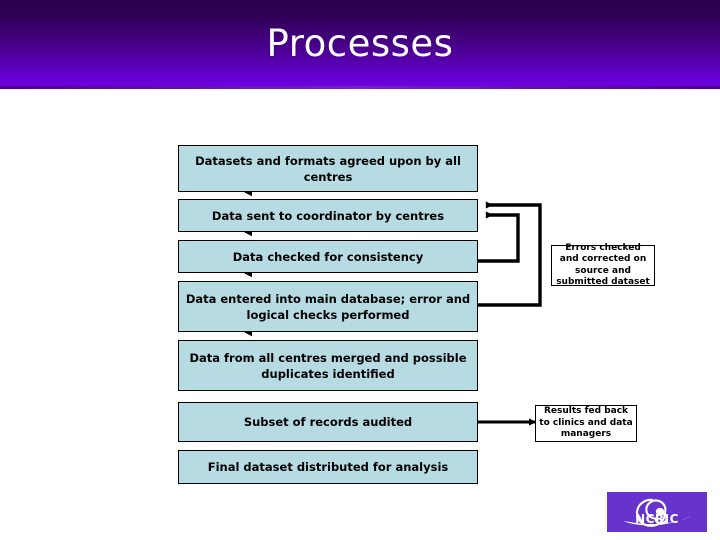 Image resolution: width=720 pixels, height=540 pixels. What do you see at coordinates (657, 519) in the screenshot?
I see `logo-wordmark: NCRIC` at bounding box center [657, 519].